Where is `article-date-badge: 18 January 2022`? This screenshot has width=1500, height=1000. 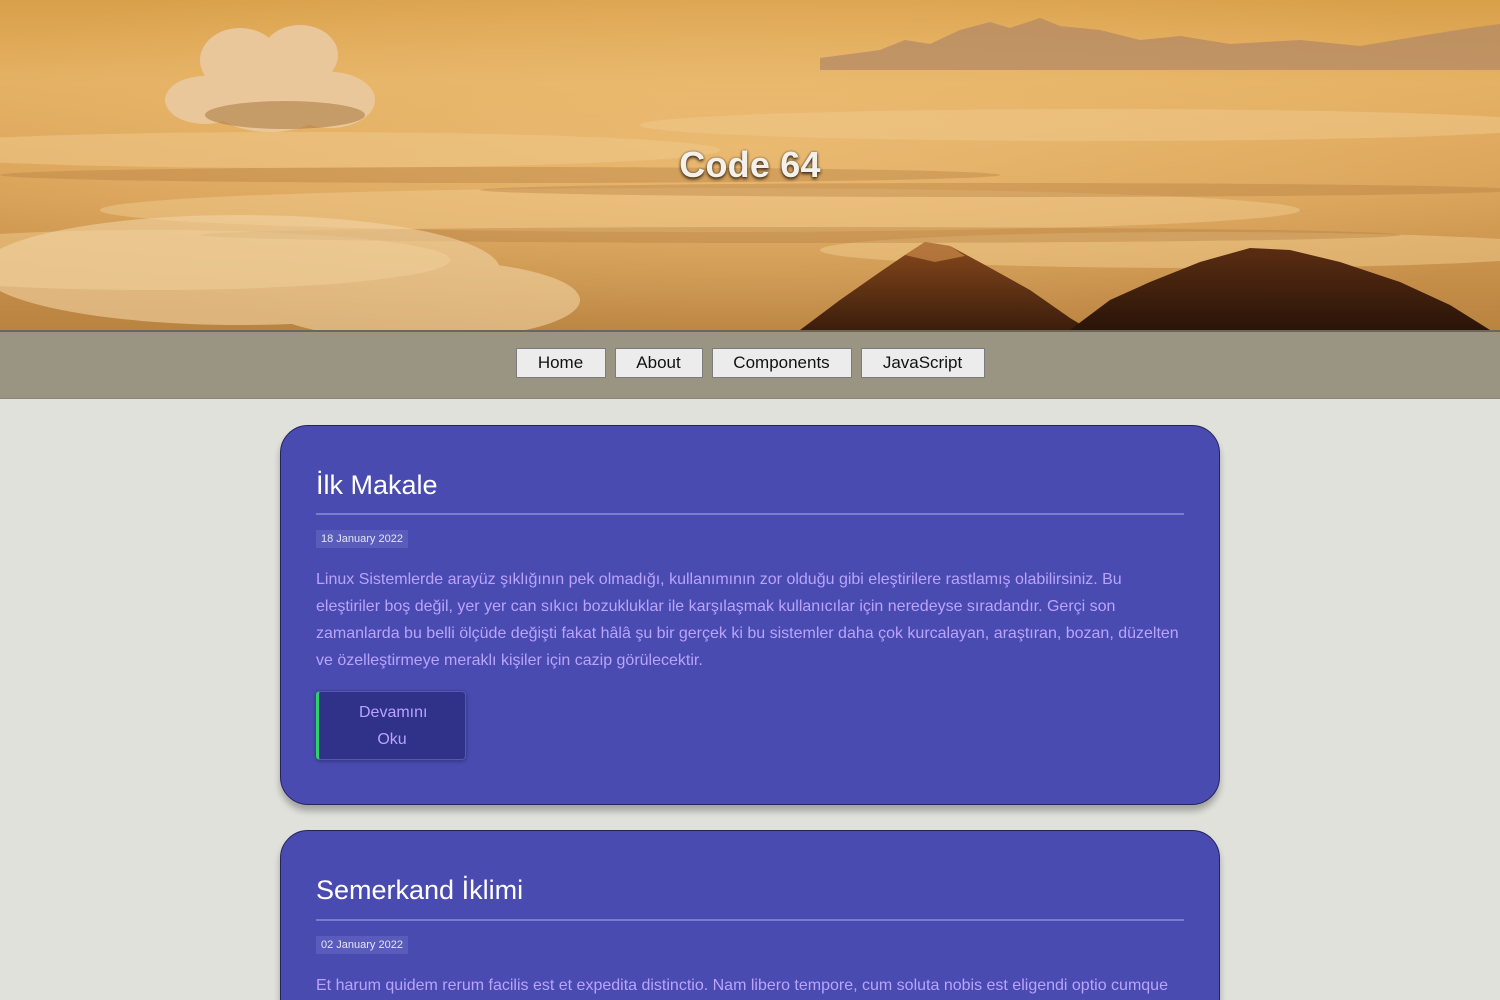
article-date-badge: 18 January 2022 is located at coordinates (362, 539).